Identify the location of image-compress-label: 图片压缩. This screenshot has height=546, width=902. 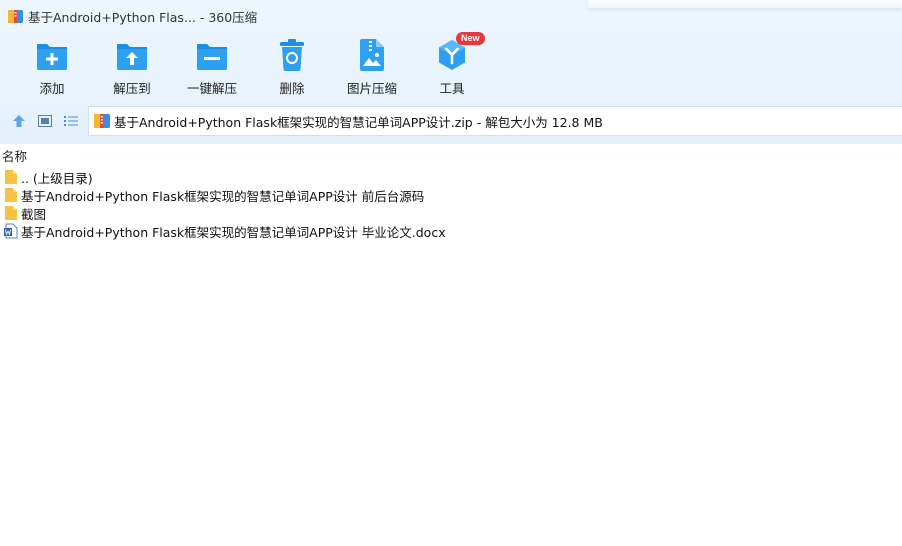
(371, 88).